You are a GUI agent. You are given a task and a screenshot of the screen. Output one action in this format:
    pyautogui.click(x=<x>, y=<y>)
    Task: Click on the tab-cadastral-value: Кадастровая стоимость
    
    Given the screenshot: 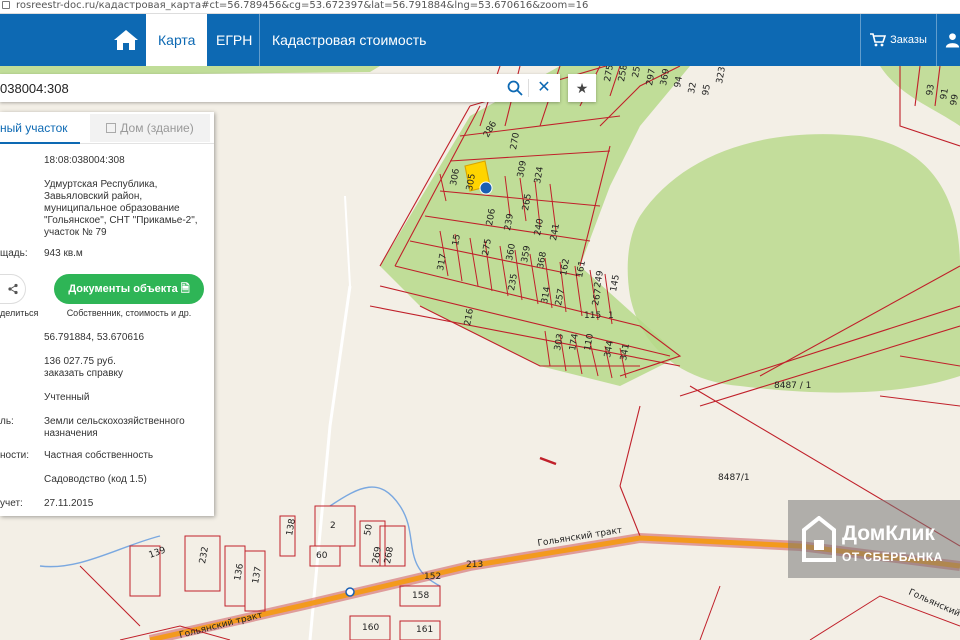 What is the action you would take?
    pyautogui.click(x=349, y=40)
    